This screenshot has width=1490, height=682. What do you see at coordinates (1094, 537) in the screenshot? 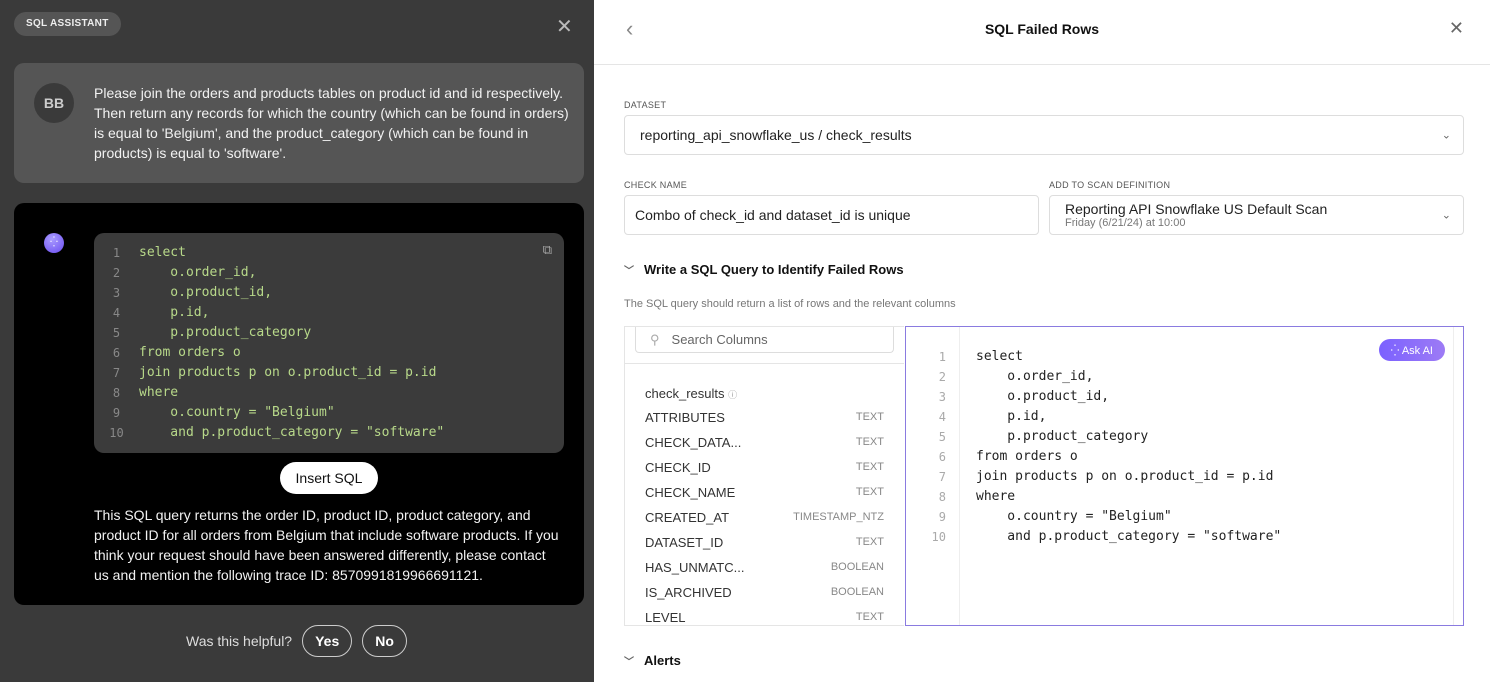
I see `editor-line: 10 and p.product_category = "software"` at bounding box center [1094, 537].